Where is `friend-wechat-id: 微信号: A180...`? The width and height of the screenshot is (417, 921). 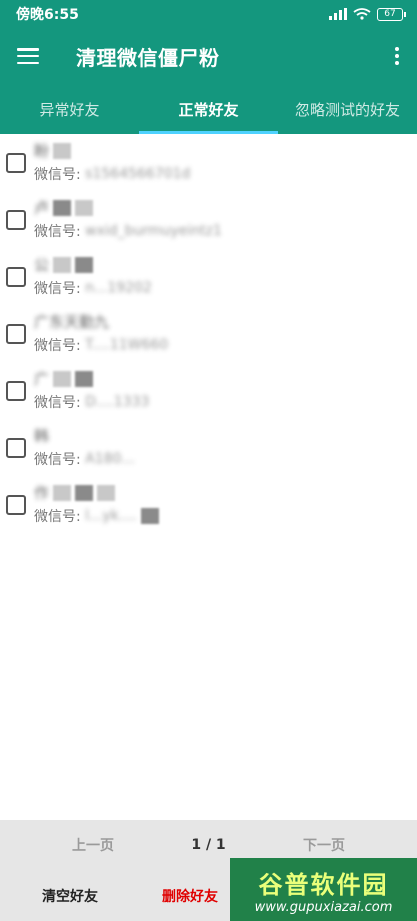
friend-wechat-id: 微信号: A180... is located at coordinates (84, 459).